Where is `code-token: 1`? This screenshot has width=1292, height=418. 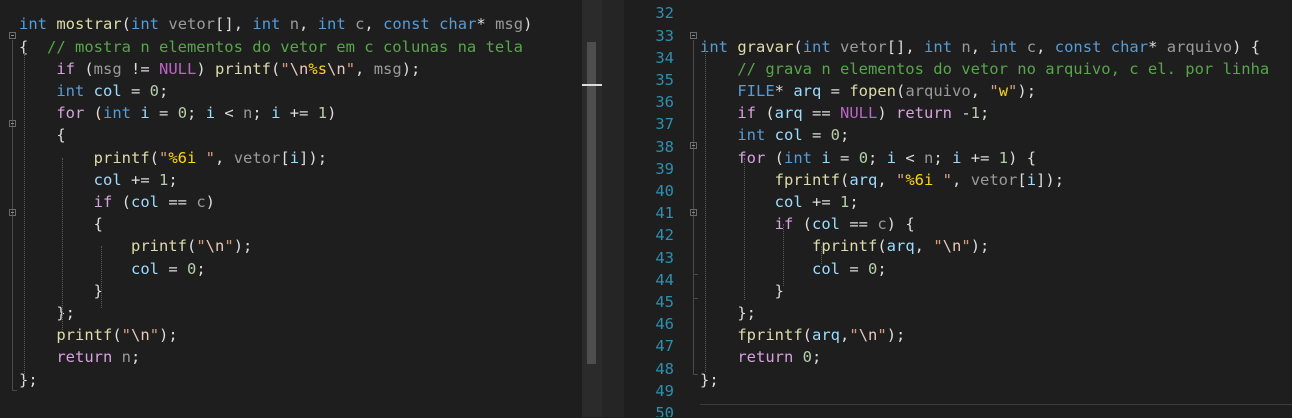
code-token: 1 is located at coordinates (975, 113).